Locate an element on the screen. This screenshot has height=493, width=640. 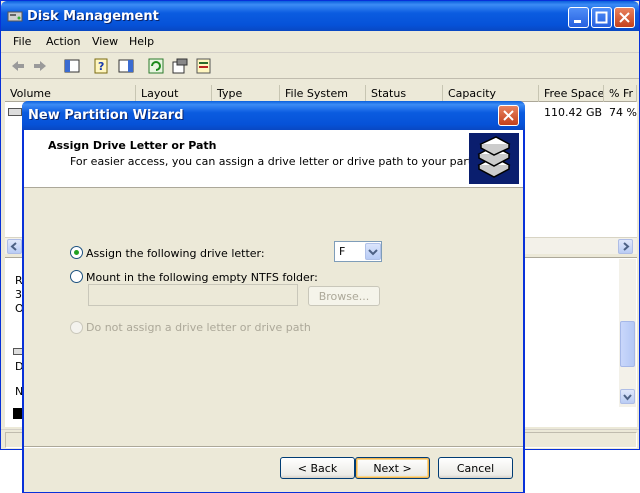
wizard-close-button is located at coordinates (508, 115).